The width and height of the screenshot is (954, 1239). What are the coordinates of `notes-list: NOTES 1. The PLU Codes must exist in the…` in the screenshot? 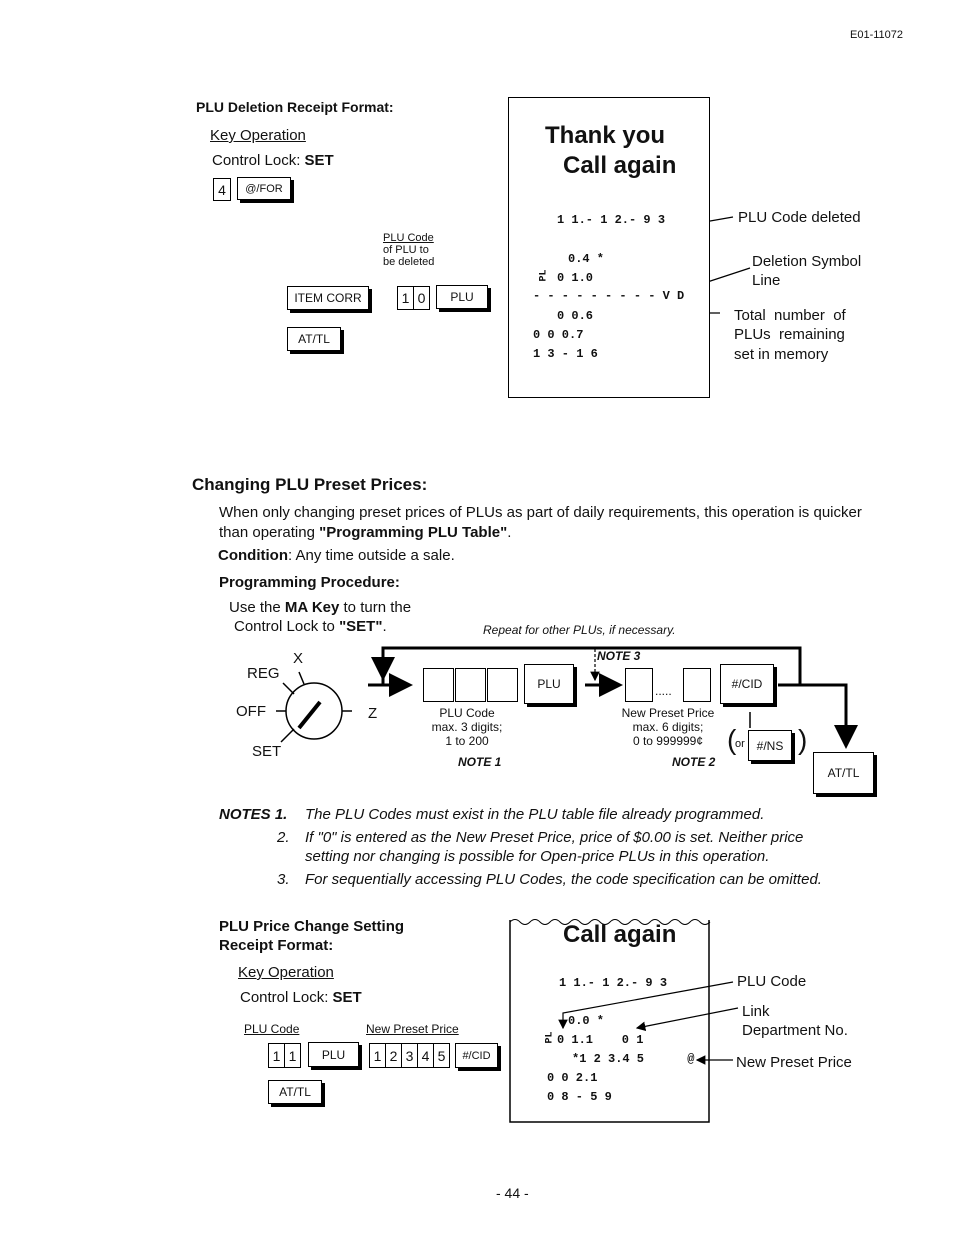 It's located at (520, 847).